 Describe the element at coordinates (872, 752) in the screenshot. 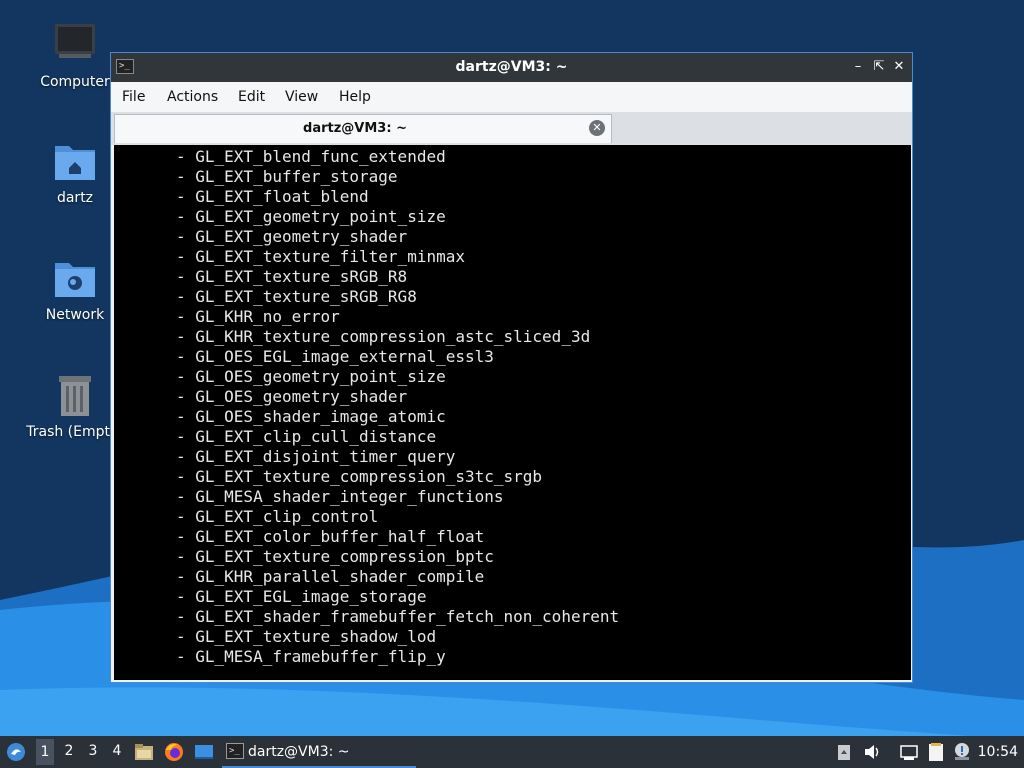

I see `volume-icon` at that location.